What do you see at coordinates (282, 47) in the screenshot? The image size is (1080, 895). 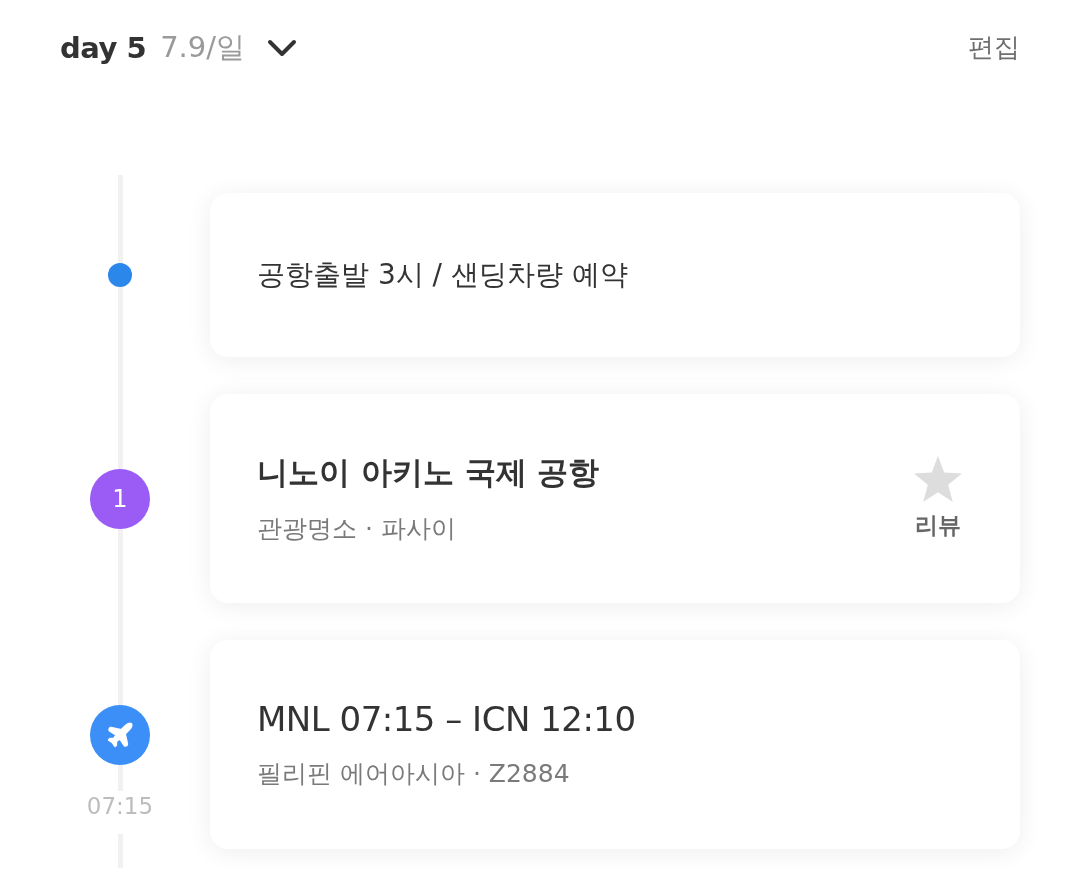 I see `chevron-down-icon` at bounding box center [282, 47].